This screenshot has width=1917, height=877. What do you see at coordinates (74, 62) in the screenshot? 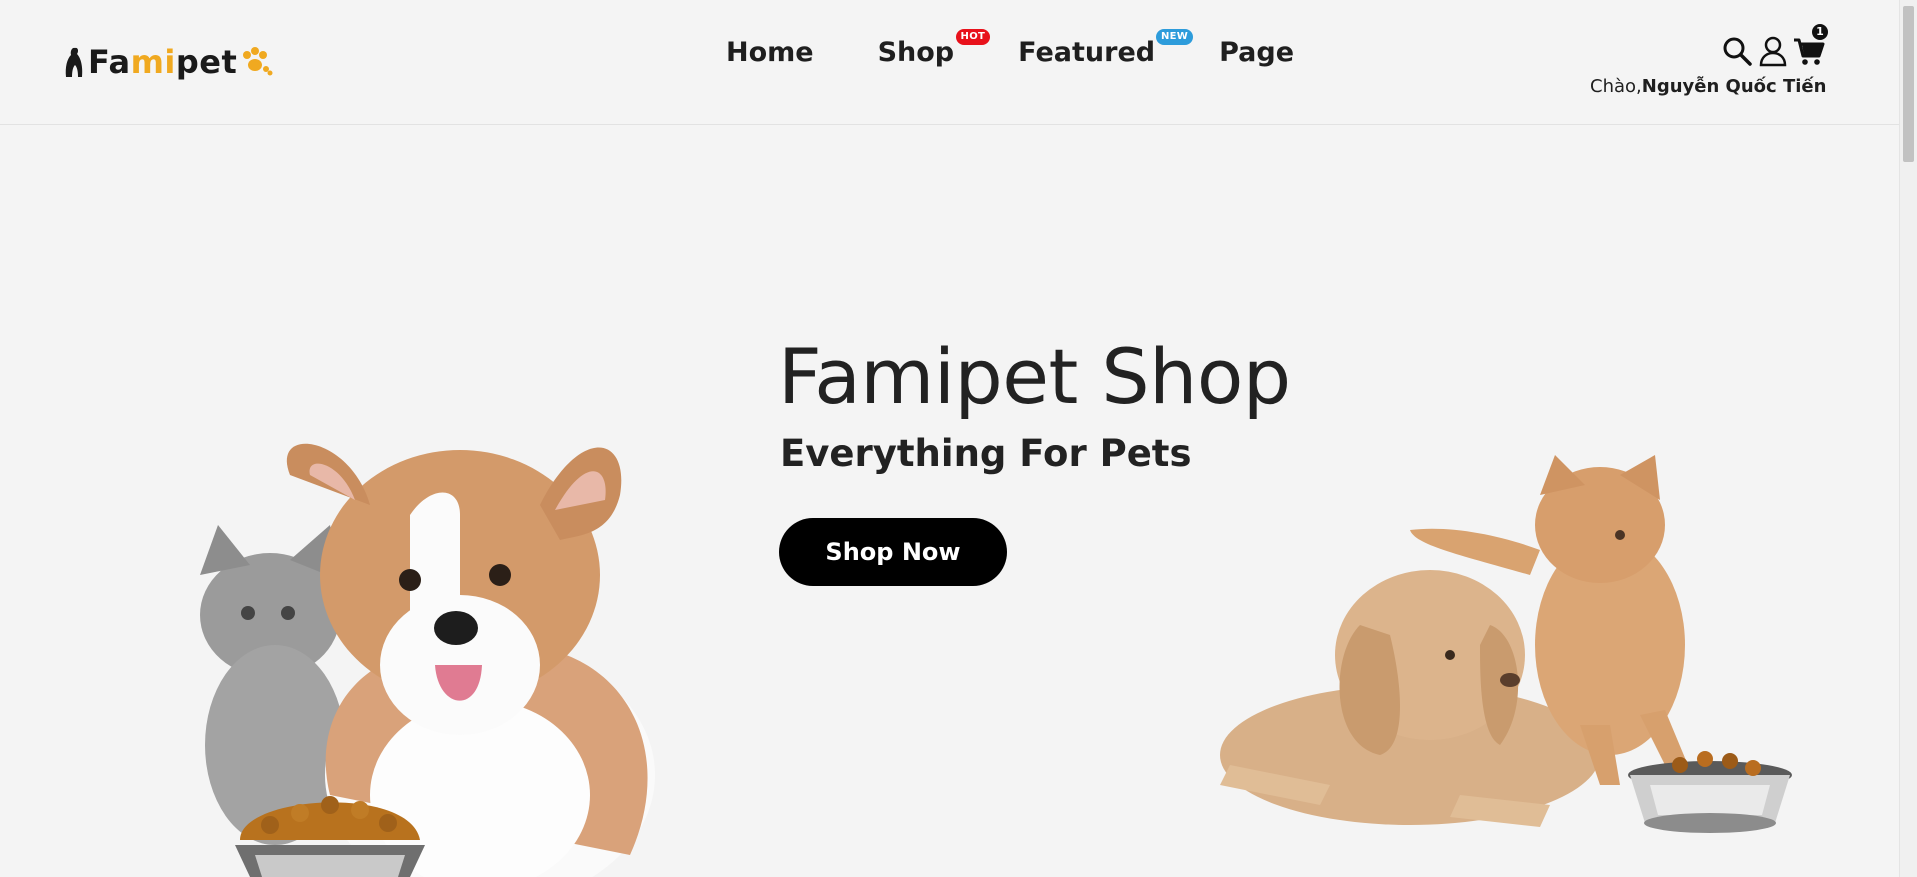
I see `pet-silhouette-icon` at bounding box center [74, 62].